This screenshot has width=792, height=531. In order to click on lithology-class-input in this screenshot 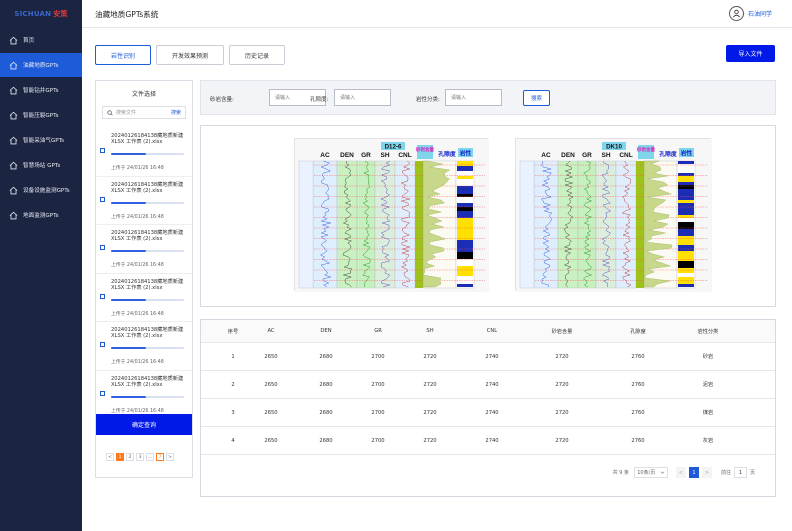, I will do `click(473, 97)`.